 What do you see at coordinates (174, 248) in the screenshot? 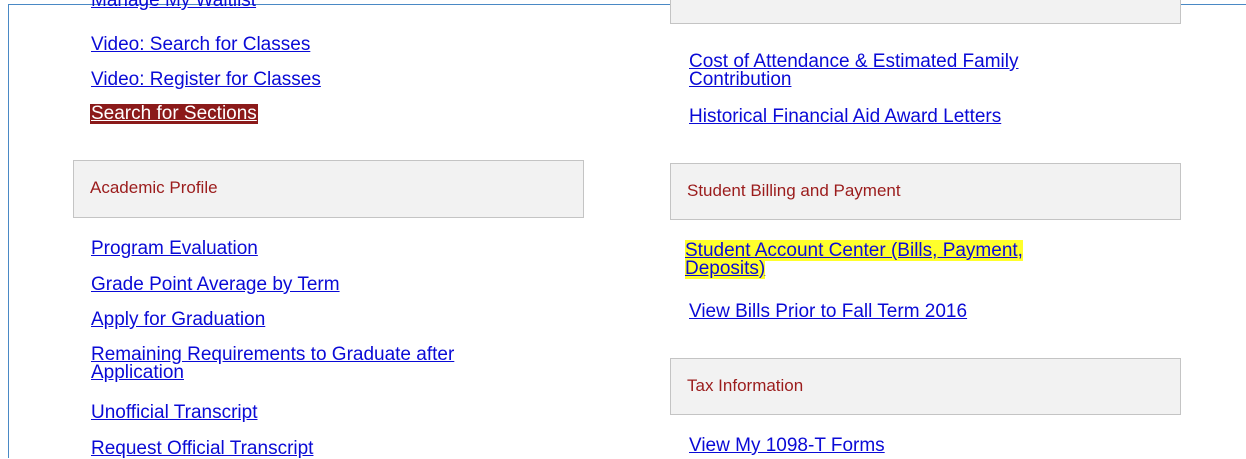
I see `link-program-evaluation: Program Evaluation` at bounding box center [174, 248].